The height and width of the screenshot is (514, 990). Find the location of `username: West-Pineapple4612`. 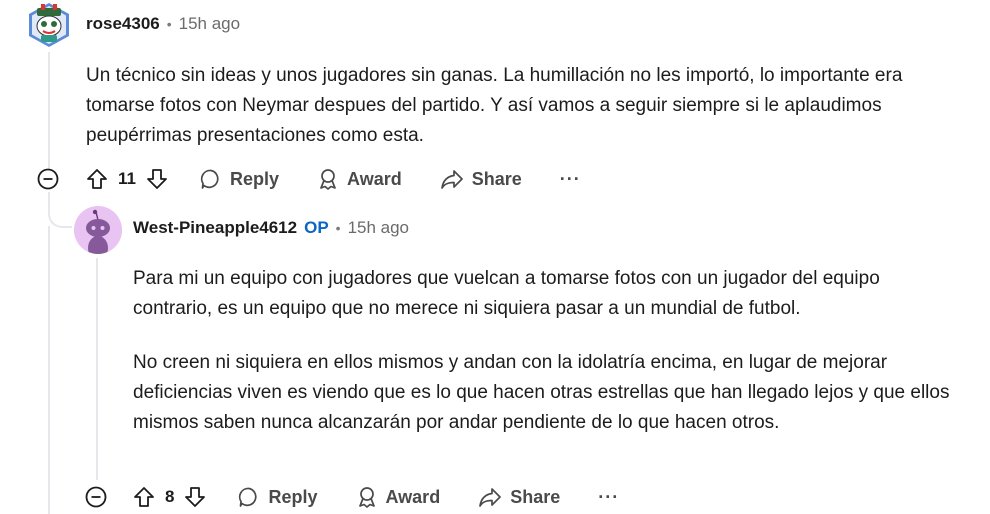

username: West-Pineapple4612 is located at coordinates (215, 228).